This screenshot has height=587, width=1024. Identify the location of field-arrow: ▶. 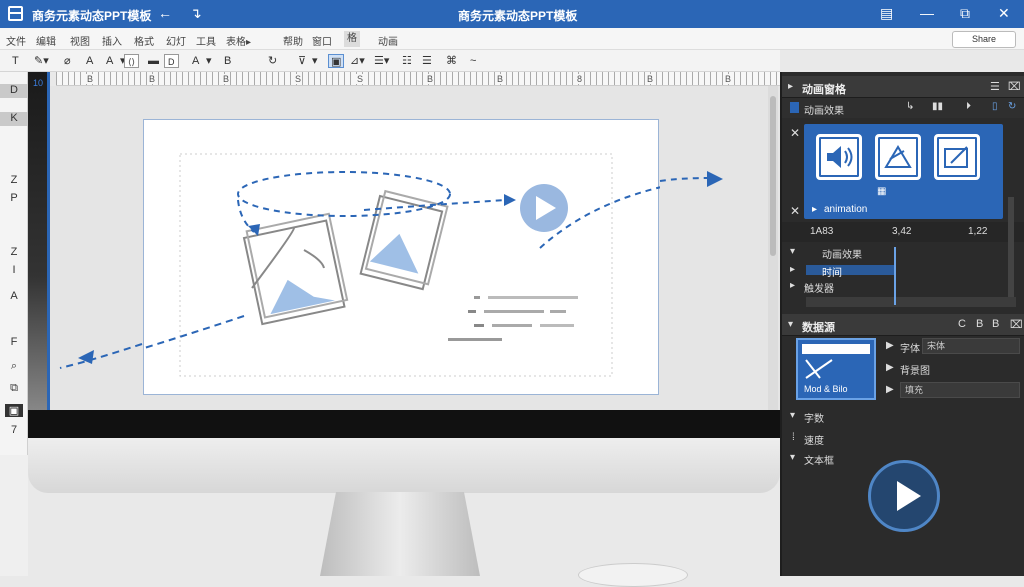
(890, 389).